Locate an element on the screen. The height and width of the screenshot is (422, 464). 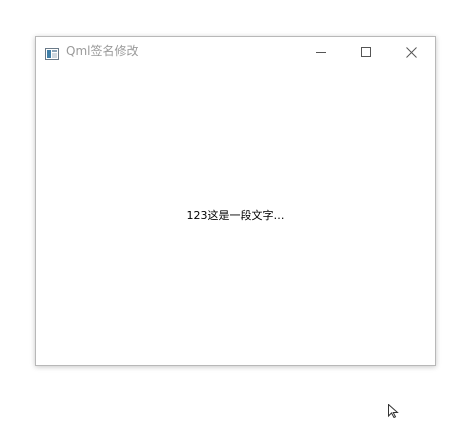
minimize-icon is located at coordinates (321, 52).